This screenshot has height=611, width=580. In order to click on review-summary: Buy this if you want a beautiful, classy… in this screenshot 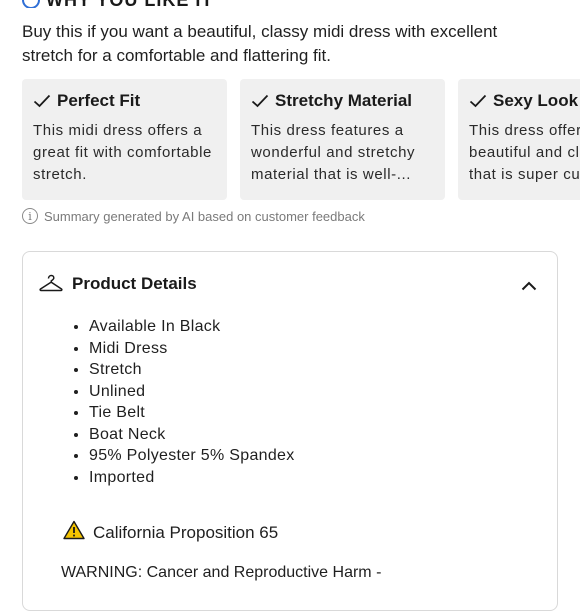, I will do `click(260, 43)`.